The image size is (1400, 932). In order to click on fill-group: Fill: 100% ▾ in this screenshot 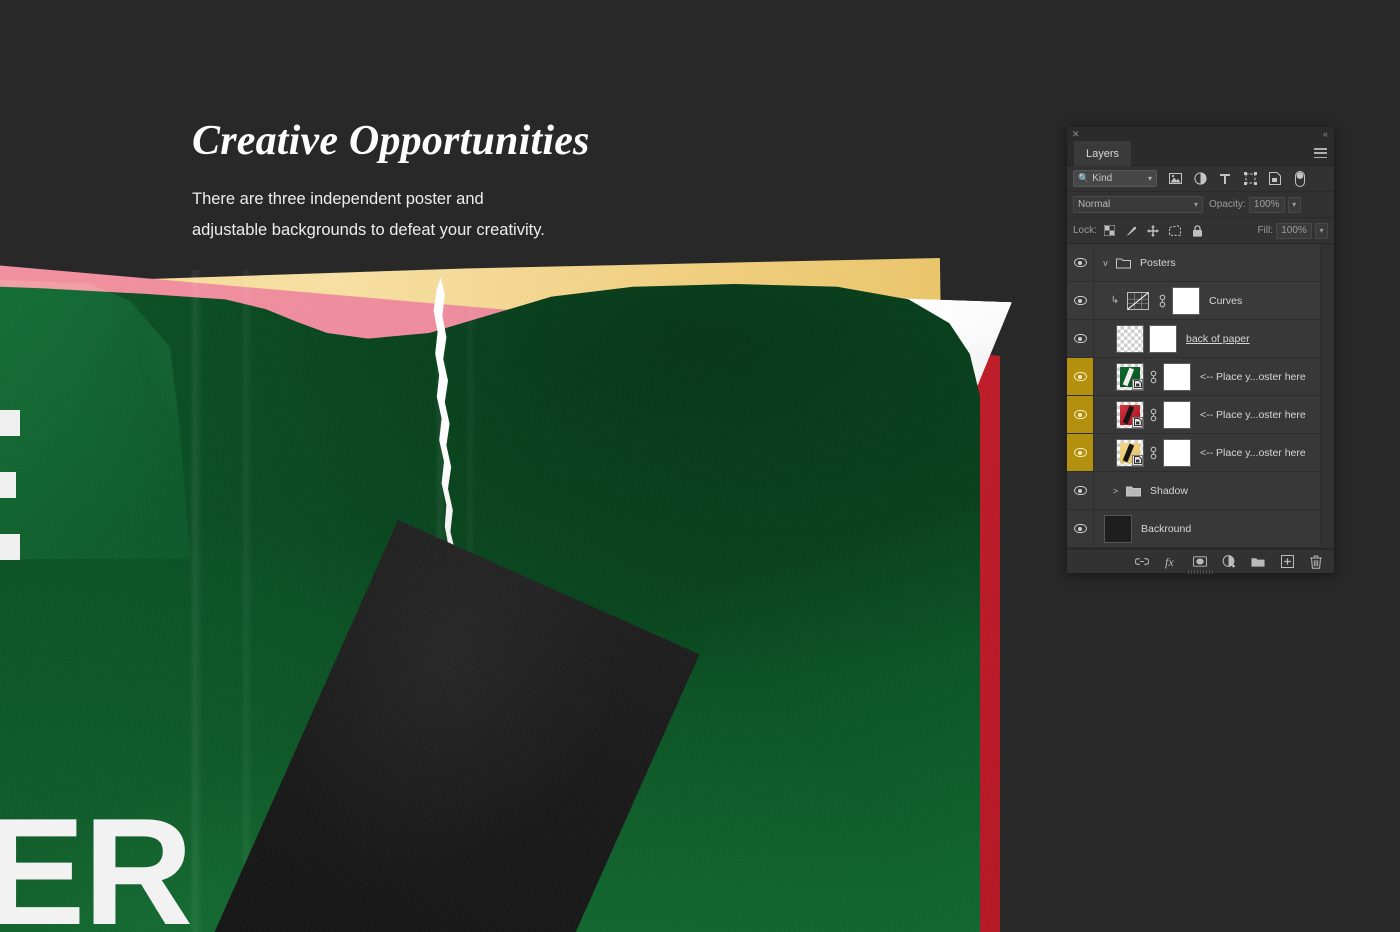, I will do `click(1292, 230)`.